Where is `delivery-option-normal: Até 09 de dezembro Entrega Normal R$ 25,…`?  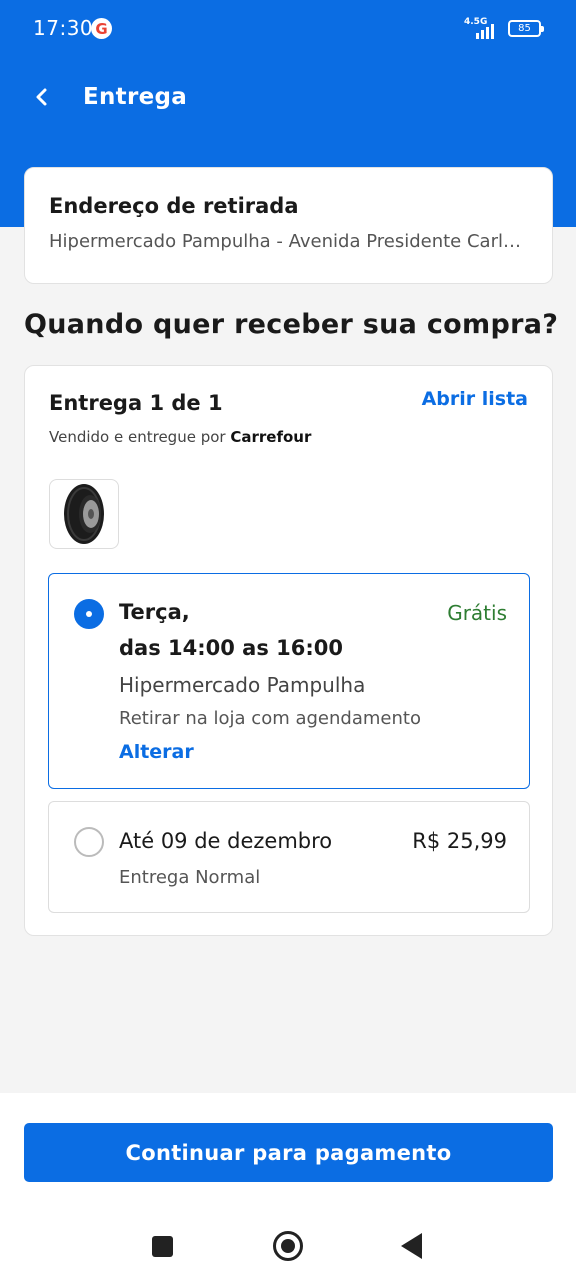 delivery-option-normal: Até 09 de dezembro Entrega Normal R$ 25,… is located at coordinates (289, 857).